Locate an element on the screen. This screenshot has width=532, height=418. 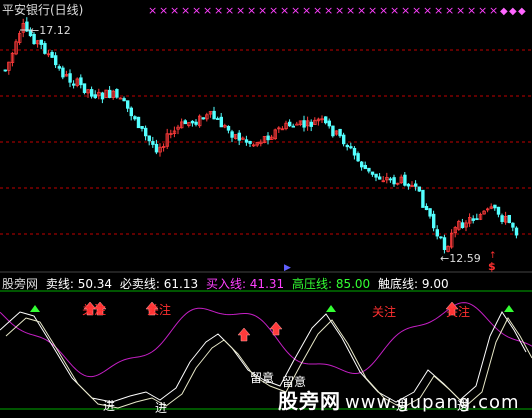
legend-sell-line: 卖线: 50.34 is located at coordinates (79, 284).